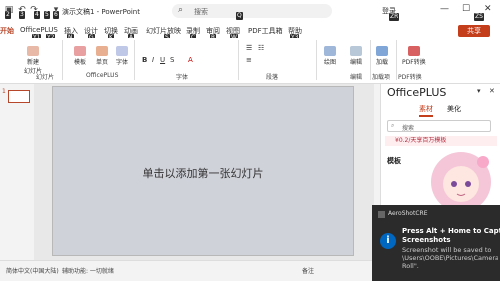 This screenshot has height=281, width=500. I want to click on group-editing: 编辑, so click(356, 77).